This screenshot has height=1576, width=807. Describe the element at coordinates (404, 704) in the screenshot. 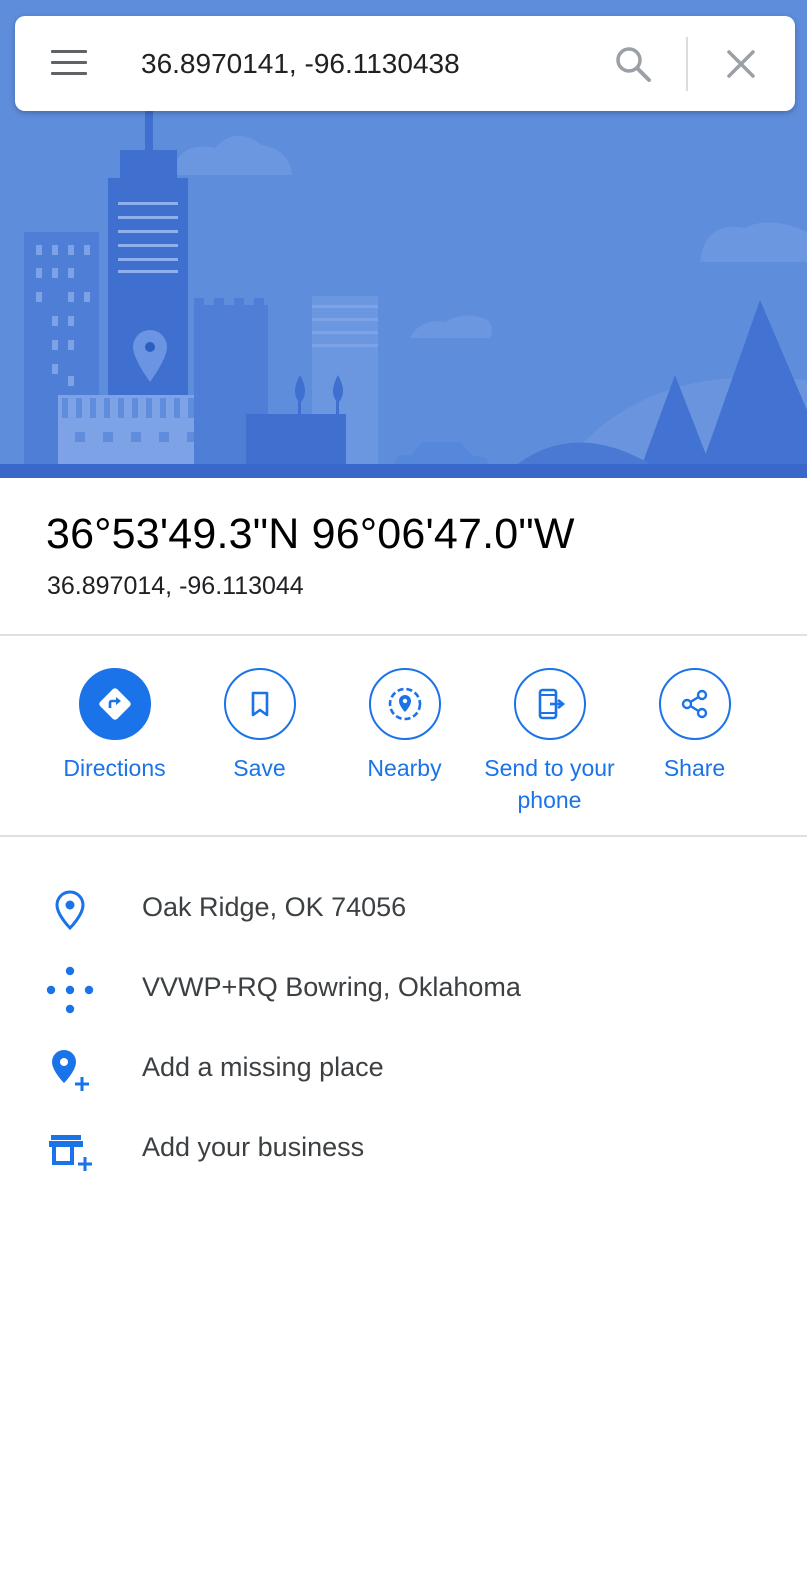

I see `nearby-icon` at that location.